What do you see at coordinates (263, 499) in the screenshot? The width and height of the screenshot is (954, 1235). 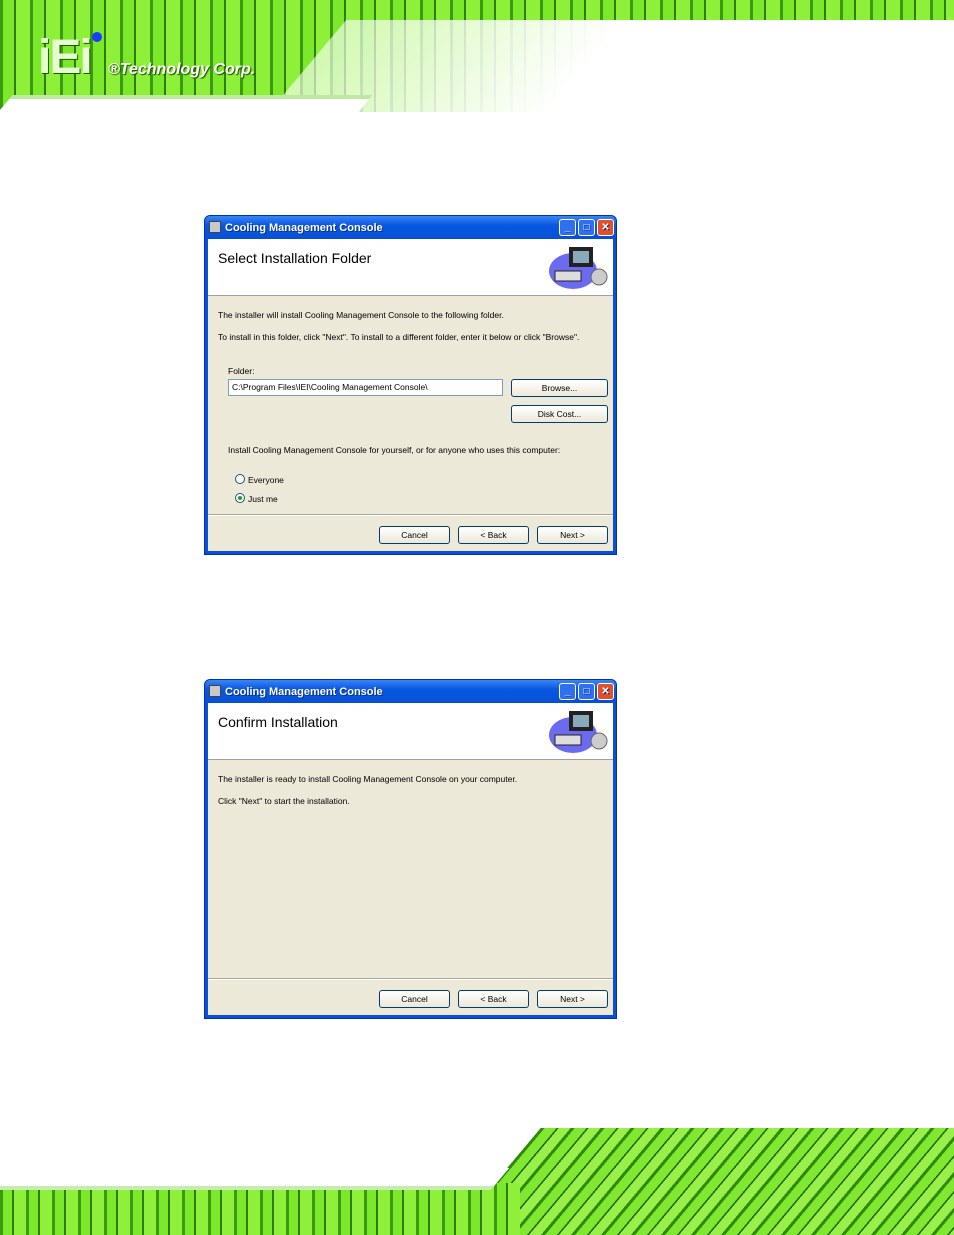 I see `radio-just-me-label: Just me` at bounding box center [263, 499].